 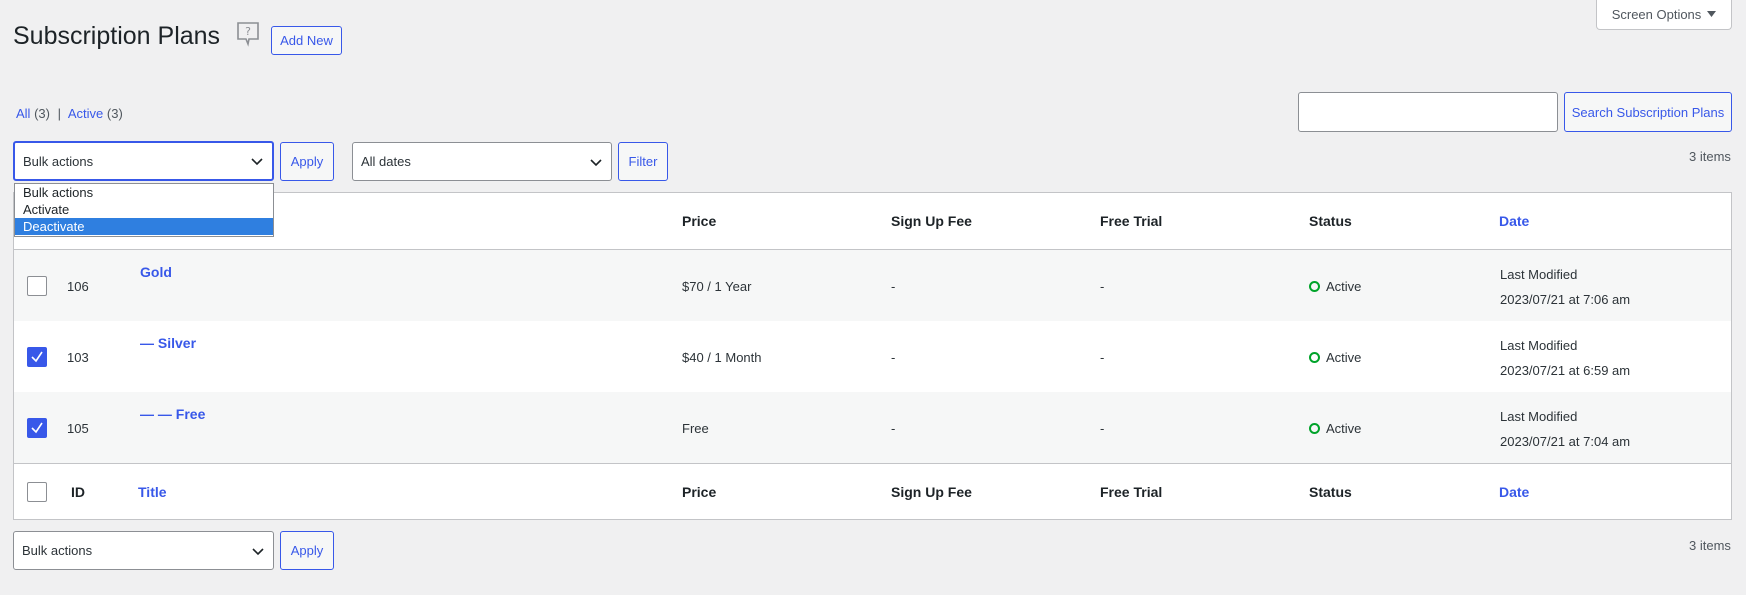 I want to click on row-id: 103, so click(x=78, y=357).